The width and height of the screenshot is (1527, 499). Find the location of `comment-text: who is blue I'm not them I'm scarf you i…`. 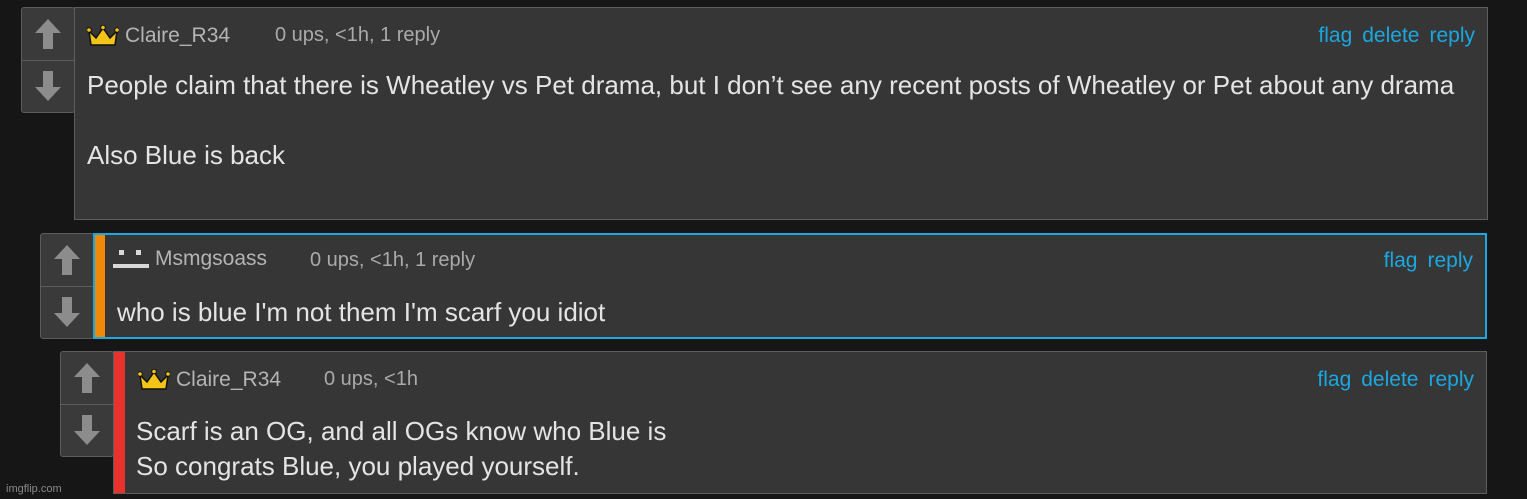

comment-text: who is blue I'm not them I'm scarf you i… is located at coordinates (361, 312).